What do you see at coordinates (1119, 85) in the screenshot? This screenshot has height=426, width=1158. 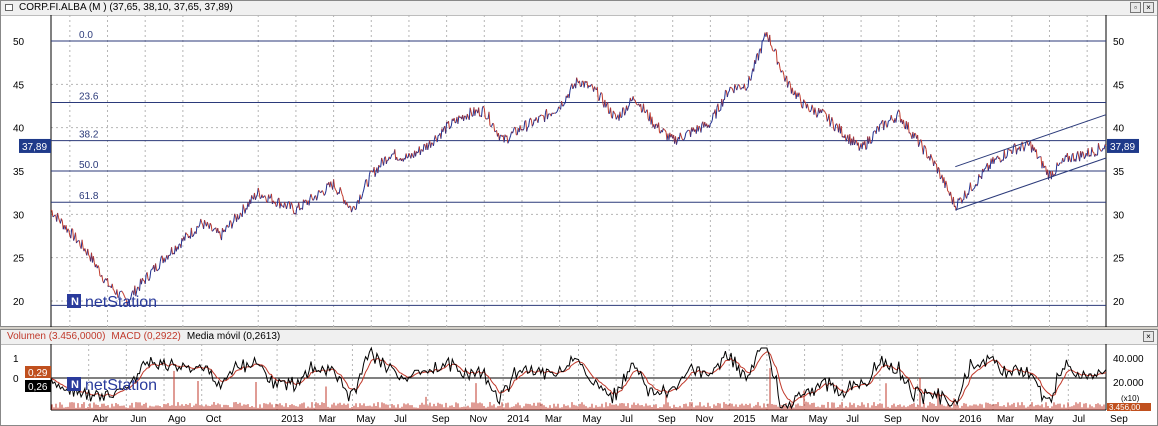 I see `y-tick-label-right: 45` at bounding box center [1119, 85].